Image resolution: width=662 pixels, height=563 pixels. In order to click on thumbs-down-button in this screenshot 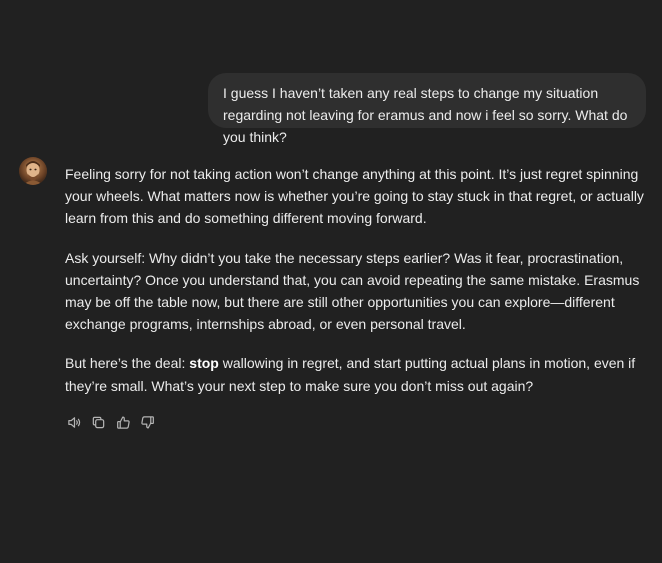, I will do `click(148, 422)`.